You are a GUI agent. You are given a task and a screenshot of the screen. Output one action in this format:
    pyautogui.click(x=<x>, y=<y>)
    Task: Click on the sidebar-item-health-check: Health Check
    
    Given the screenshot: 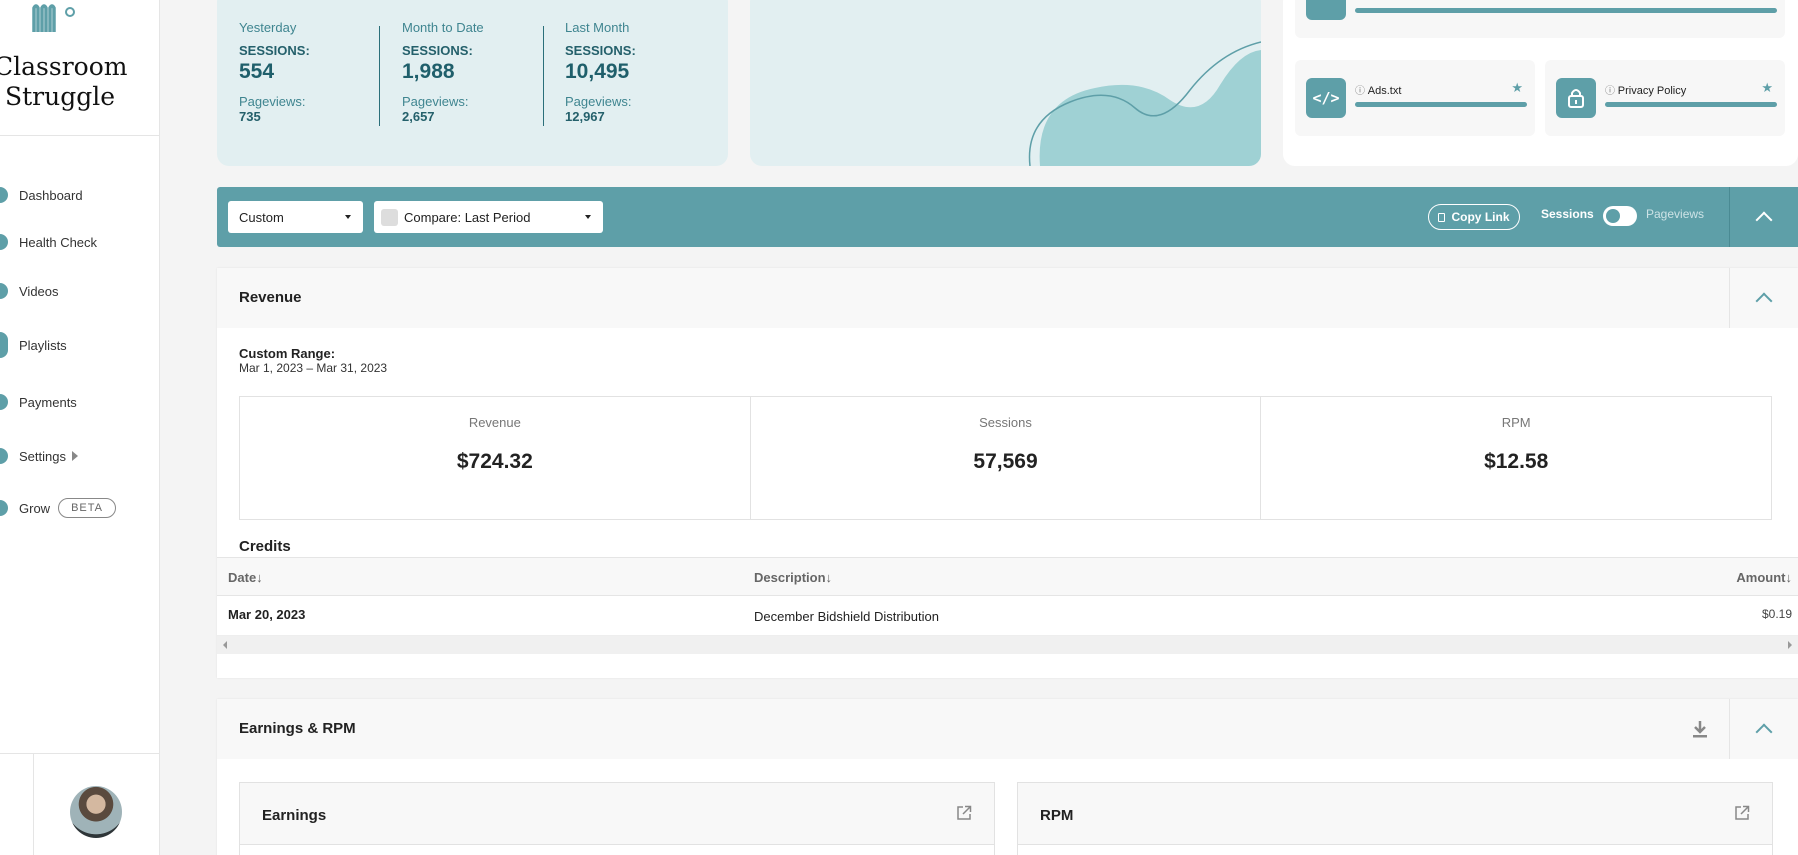 What is the action you would take?
    pyautogui.click(x=48, y=242)
    